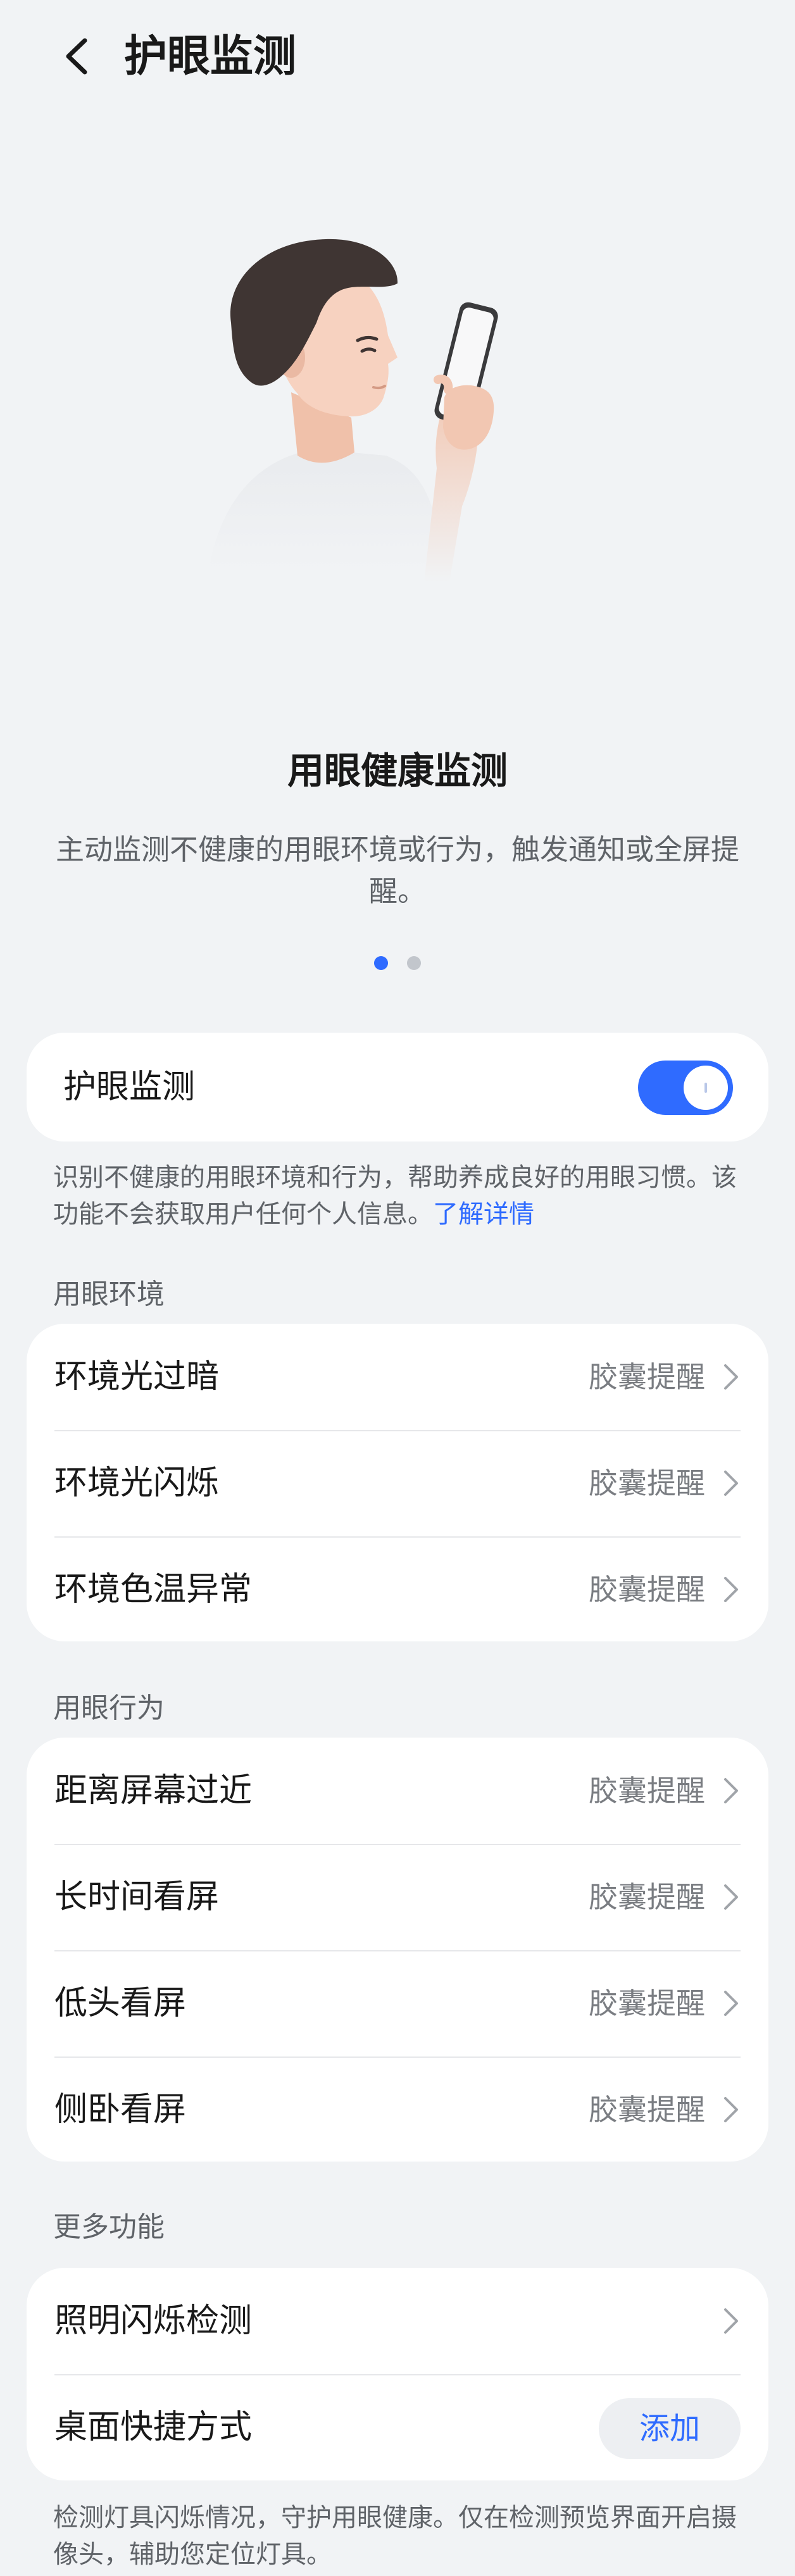  I want to click on row-label: 距离屏幕过近, so click(154, 1791).